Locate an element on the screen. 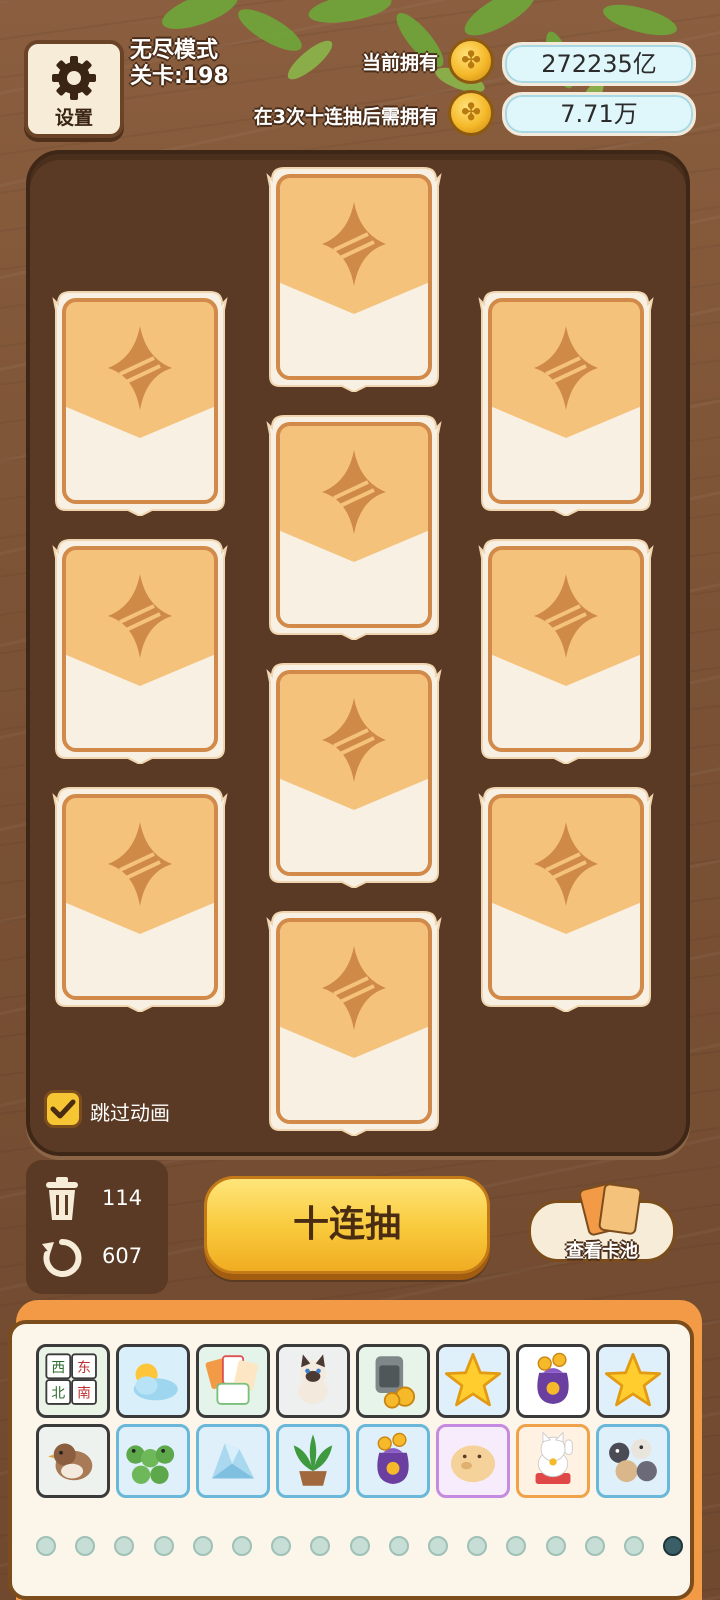  tool-counters: 114 607 is located at coordinates (97, 1227).